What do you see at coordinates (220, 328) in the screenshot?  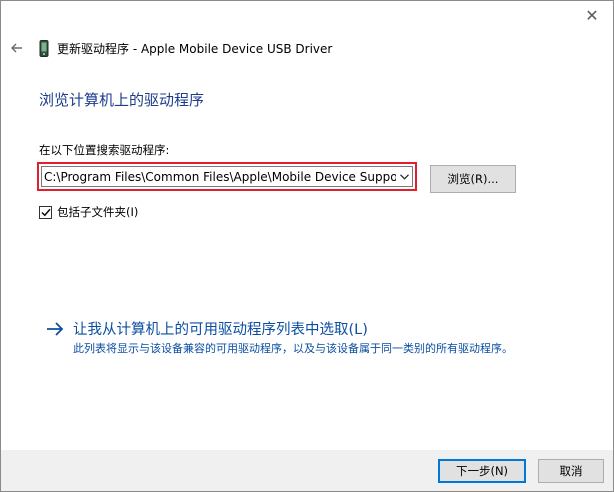 I see `pick-from-list-label: 让我从计算机上的可用驱动程序列表中选取(L)` at bounding box center [220, 328].